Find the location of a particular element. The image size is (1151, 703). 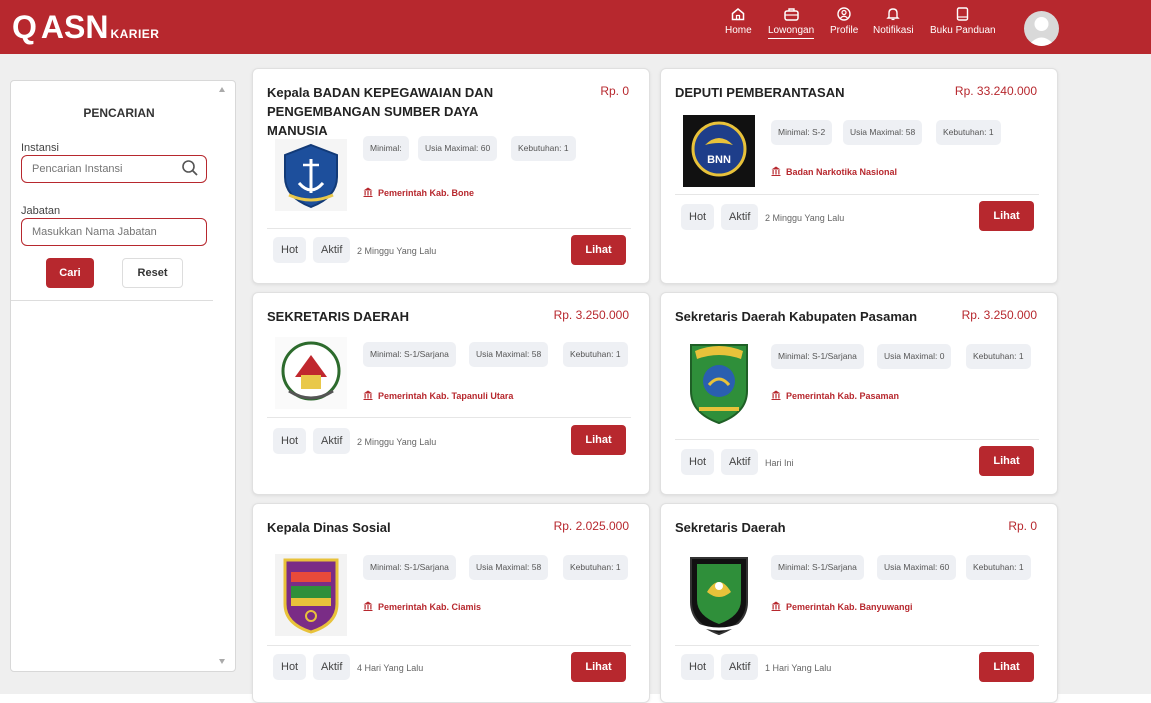

posted-time: Hari Ini is located at coordinates (779, 463).